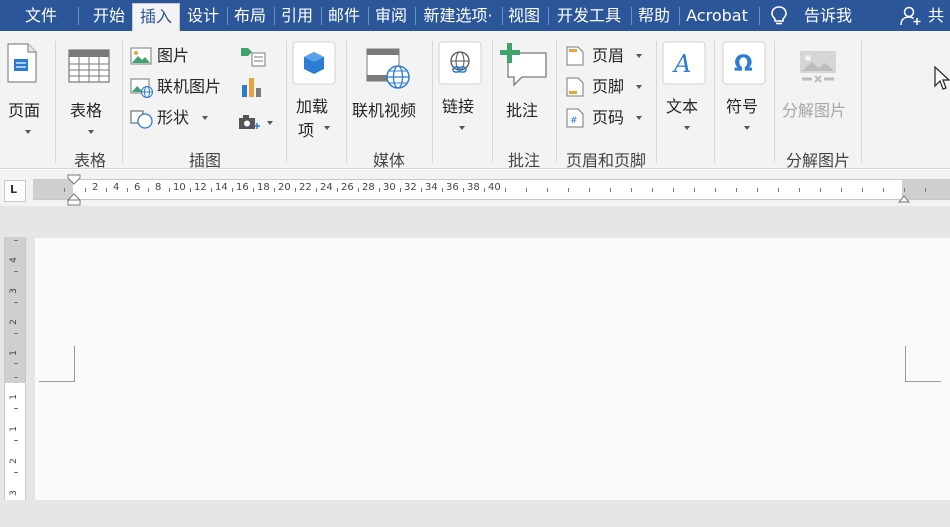 This screenshot has height=527, width=950. I want to click on page-number-icon: #, so click(575, 118).